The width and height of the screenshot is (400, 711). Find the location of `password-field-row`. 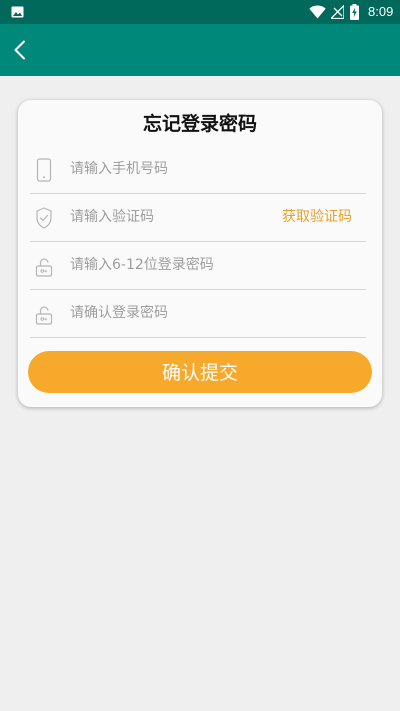

password-field-row is located at coordinates (198, 265).